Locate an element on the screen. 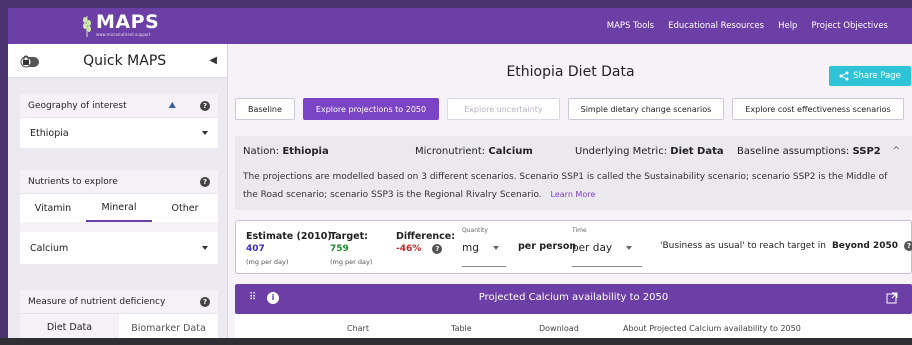 The image size is (912, 345). expand-icon is located at coordinates (892, 298).